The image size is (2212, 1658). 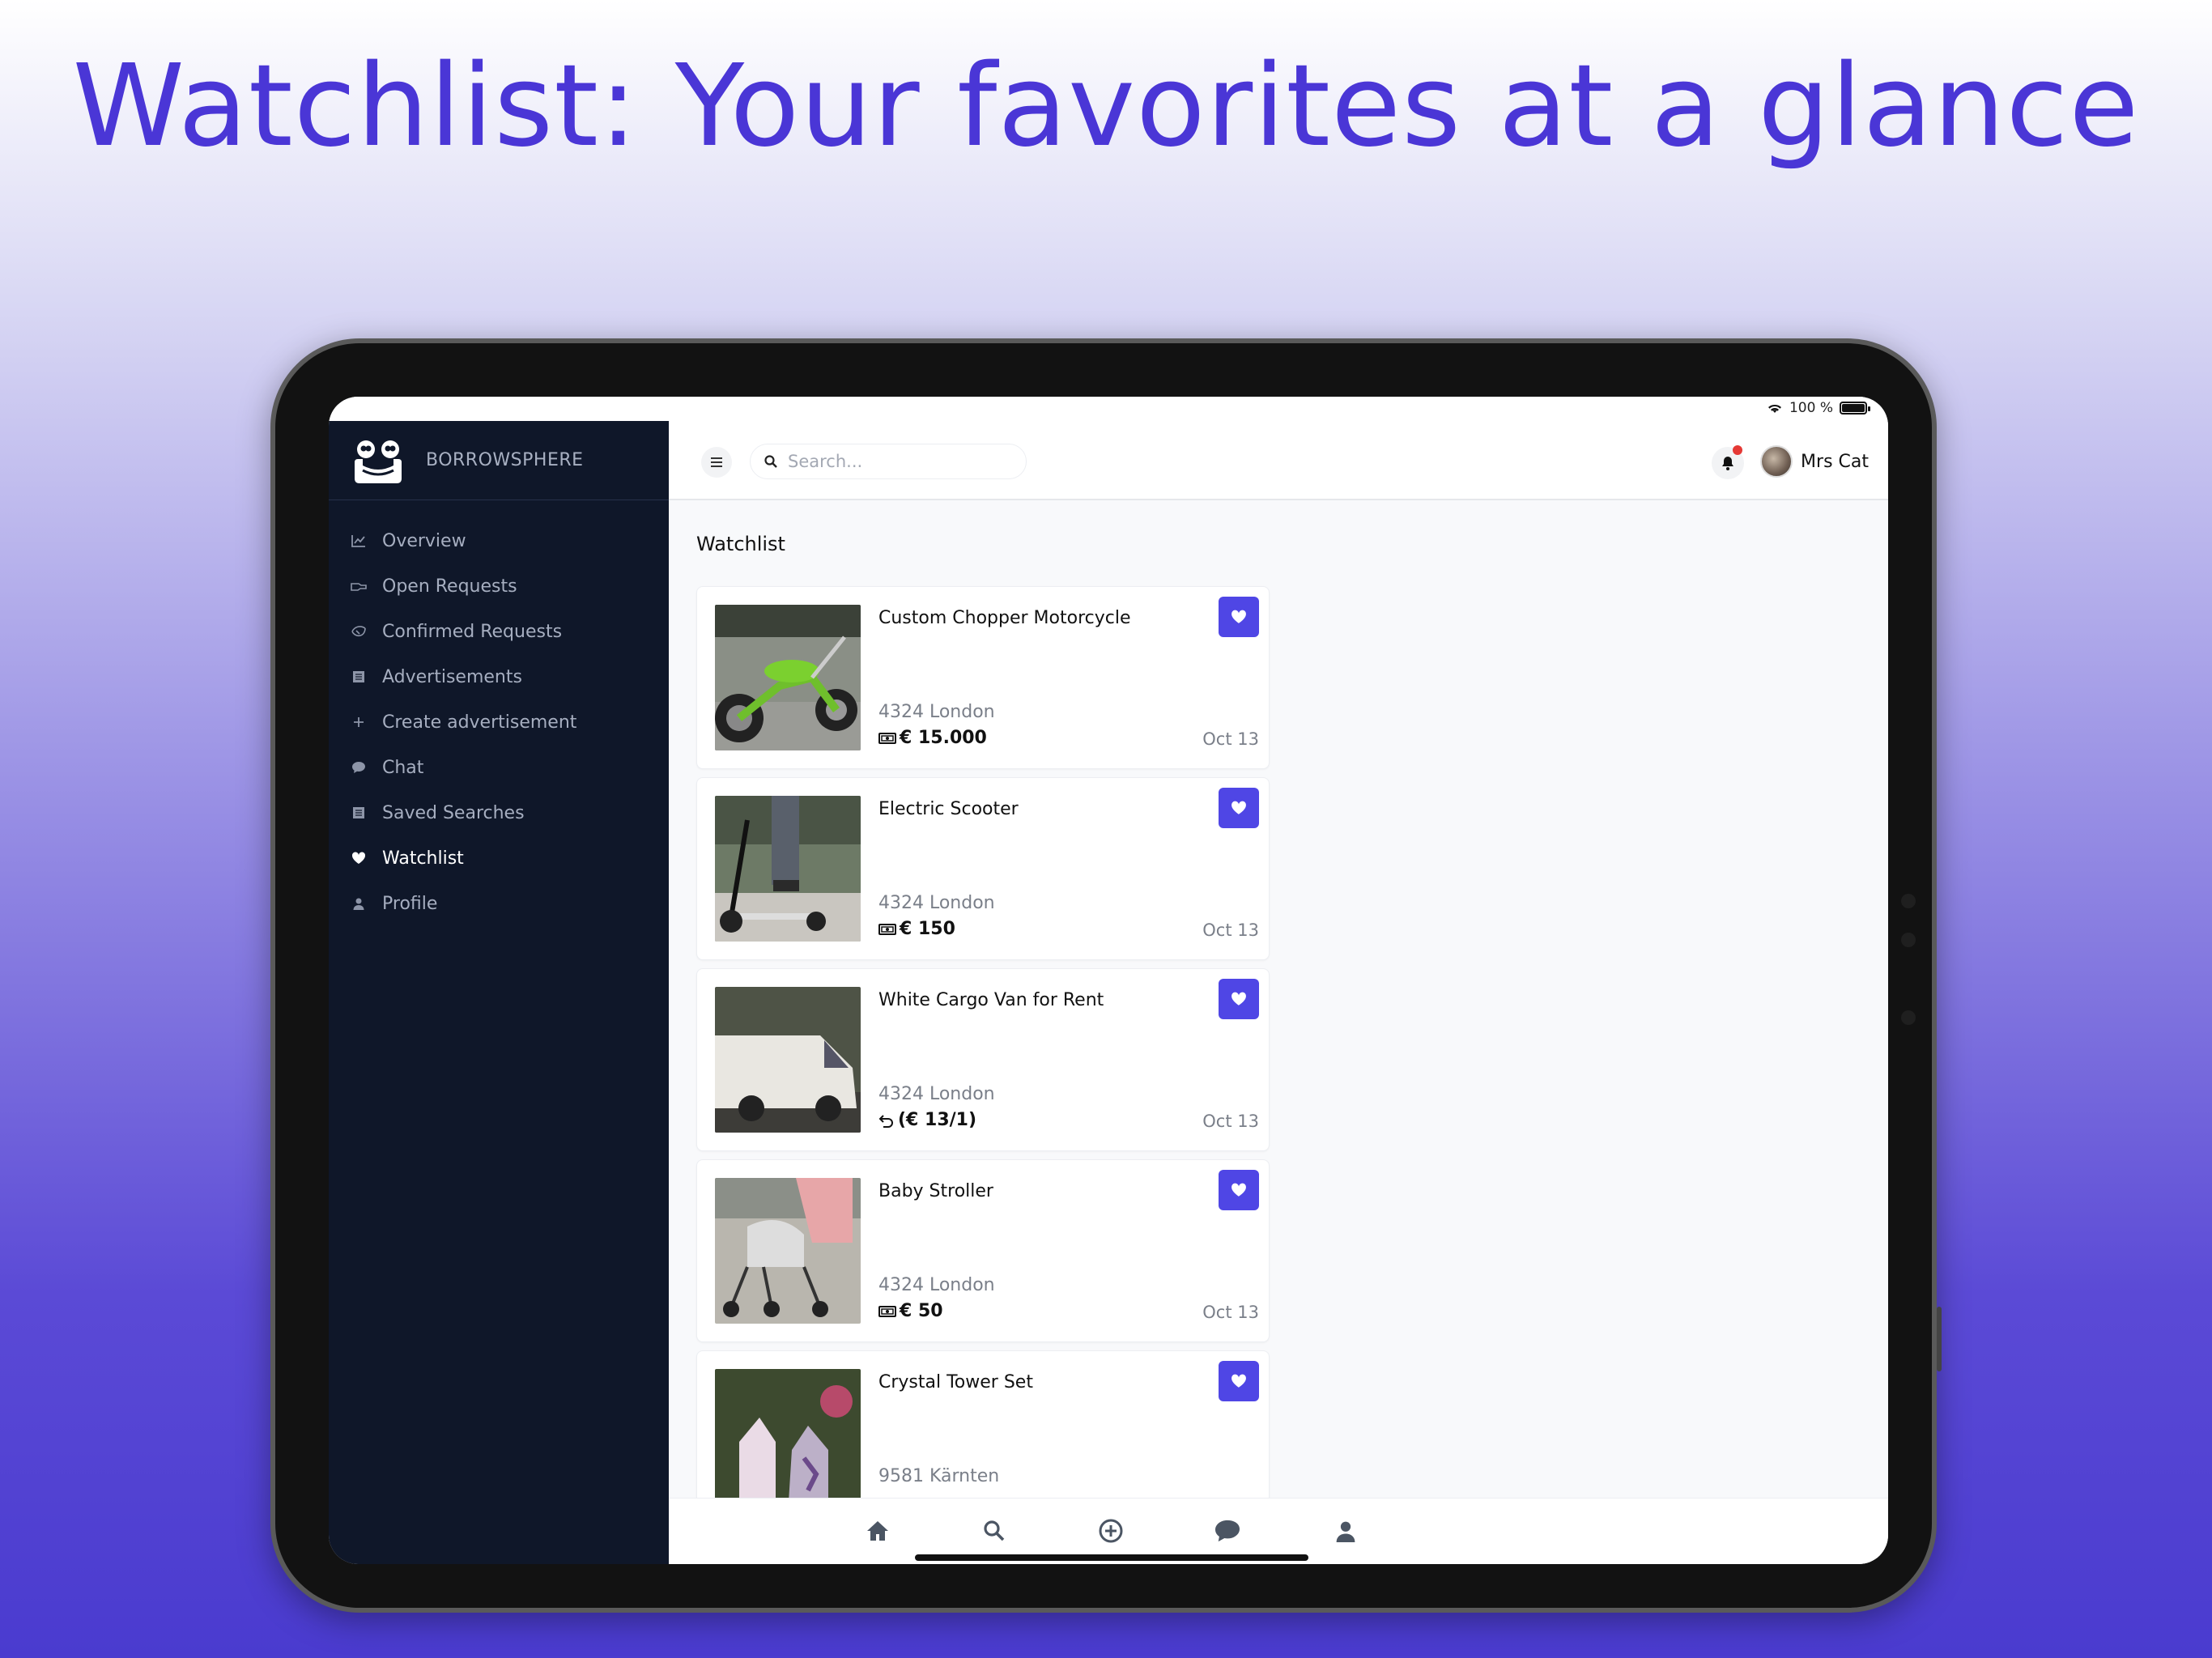 I want to click on side-button, so click(x=1940, y=1339).